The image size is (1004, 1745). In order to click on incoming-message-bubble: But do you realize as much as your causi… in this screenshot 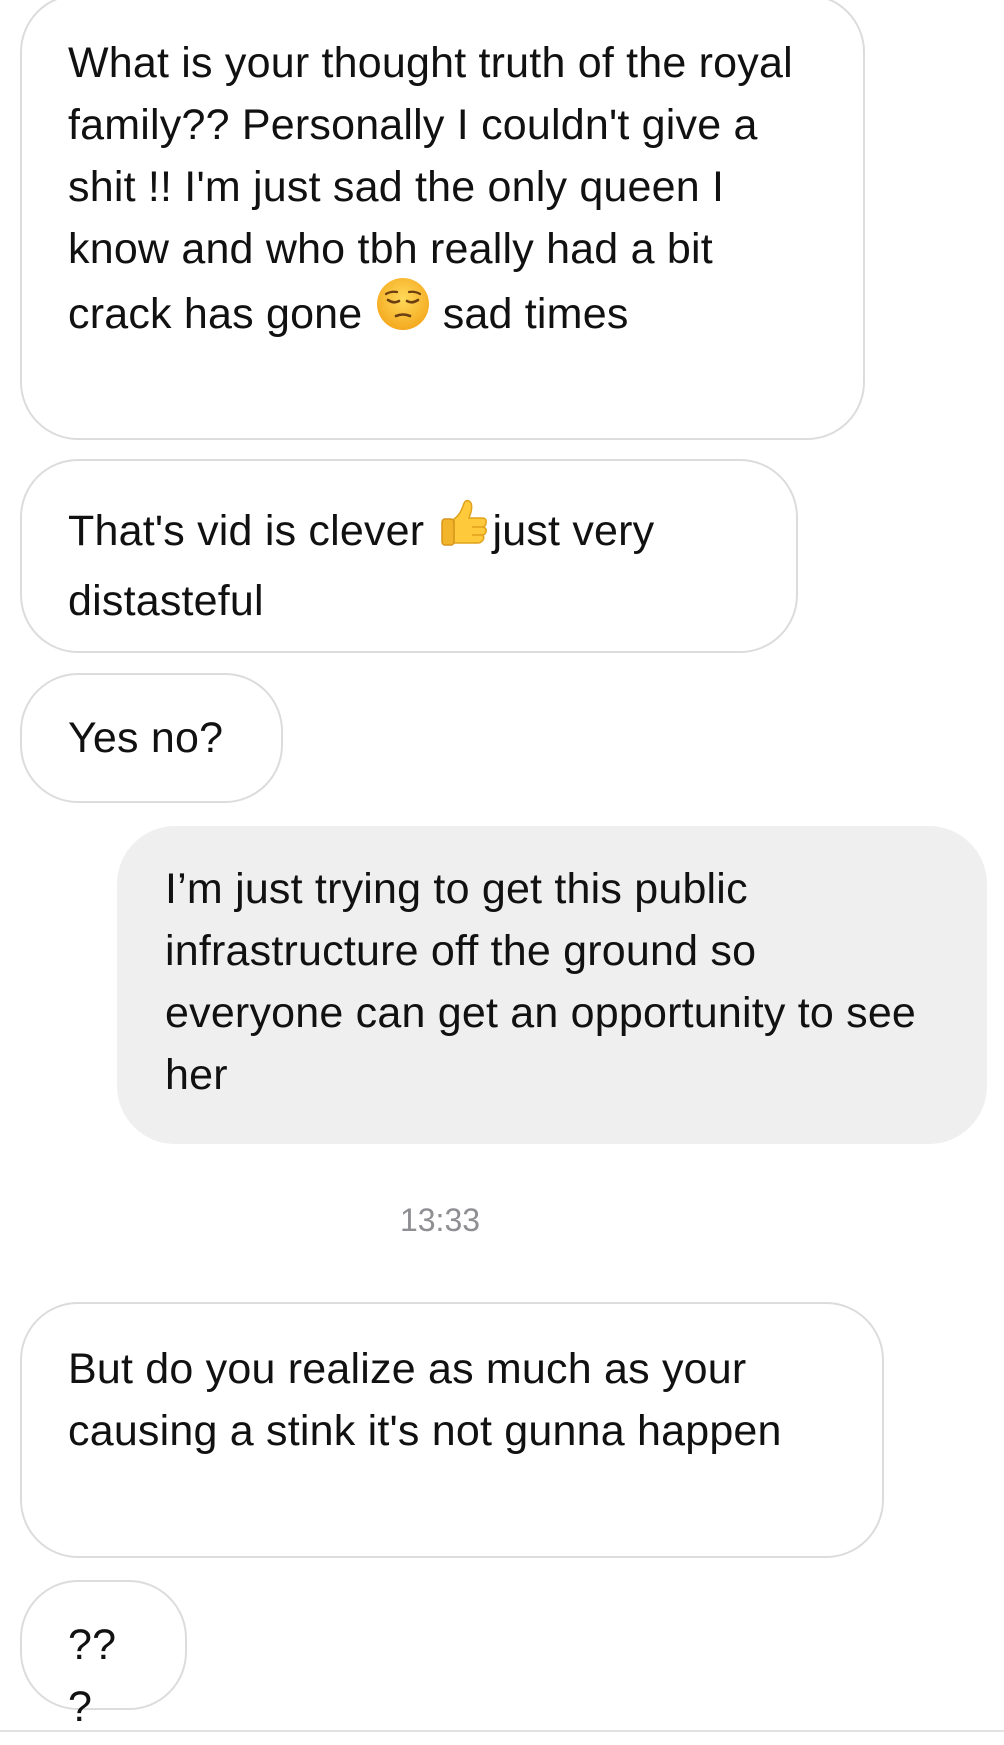, I will do `click(452, 1430)`.